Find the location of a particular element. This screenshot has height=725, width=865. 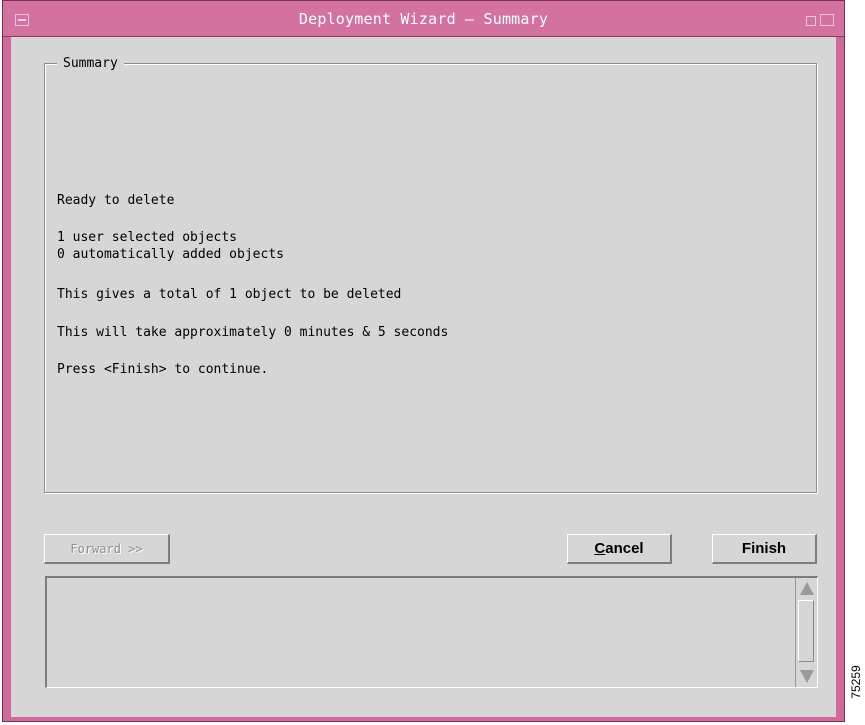

forward-button: Forward >> is located at coordinates (107, 549).